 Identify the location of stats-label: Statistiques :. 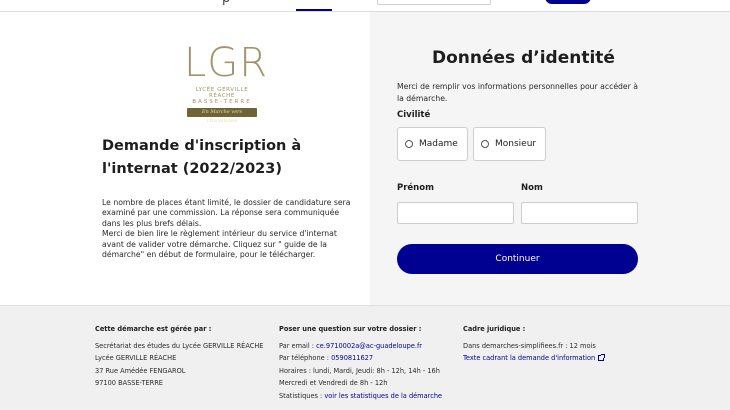
(302, 395).